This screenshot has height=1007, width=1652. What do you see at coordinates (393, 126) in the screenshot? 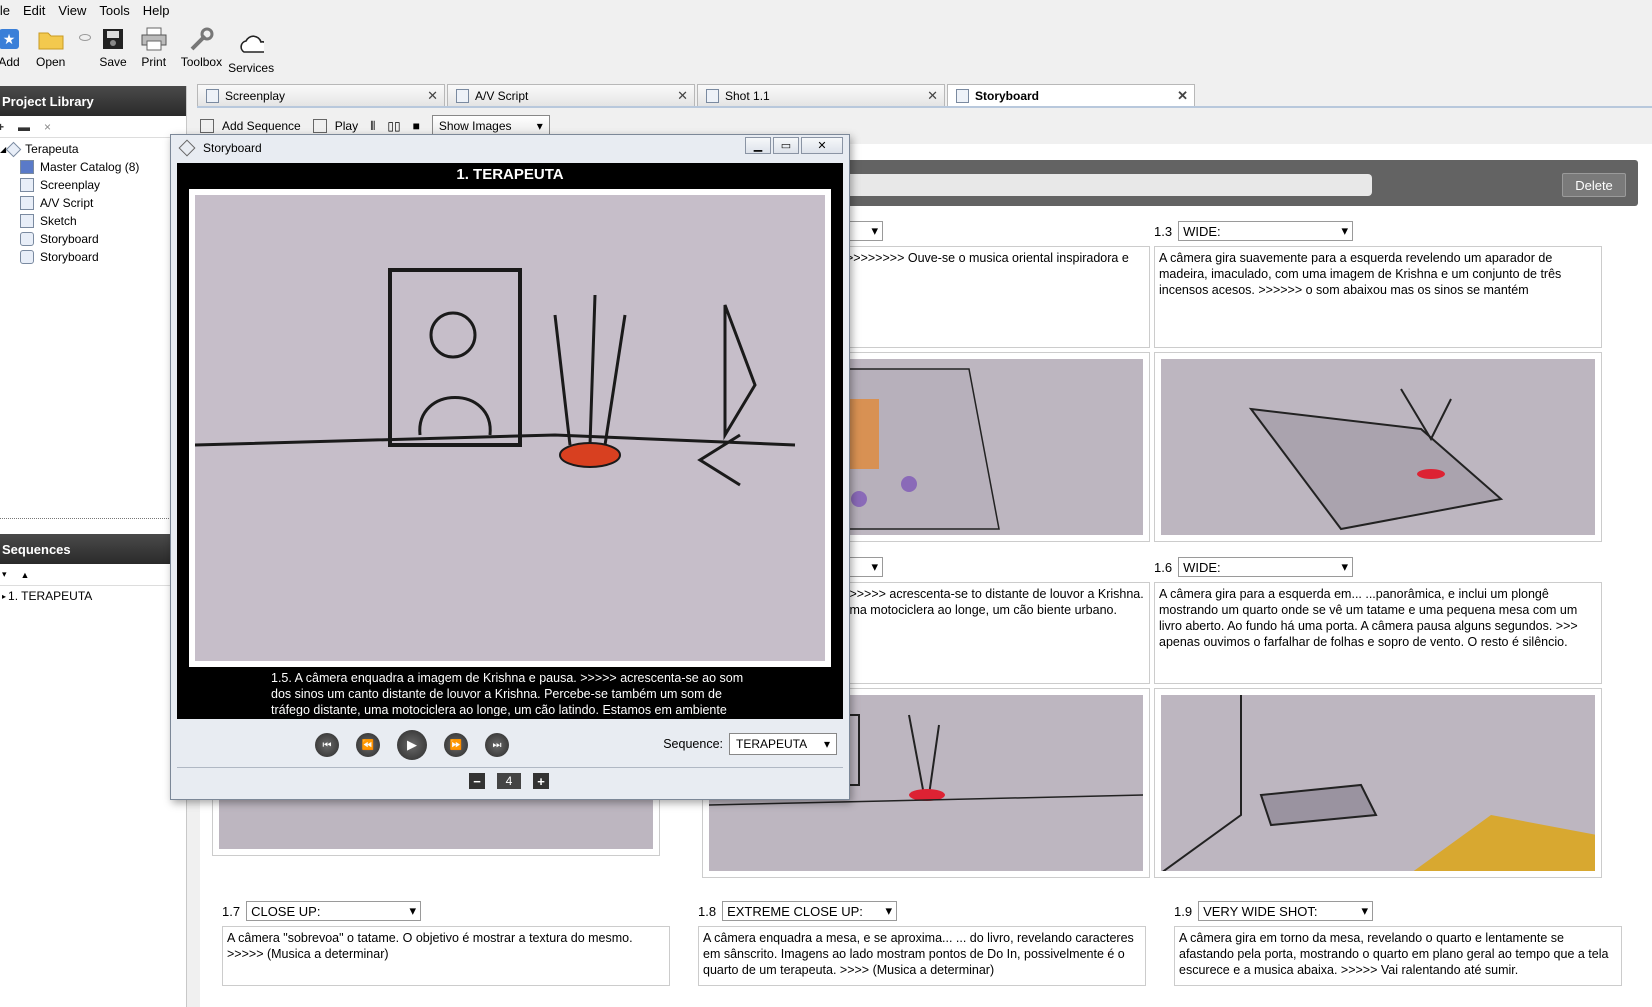
I see `layout-2-button: ▯▯` at bounding box center [393, 126].